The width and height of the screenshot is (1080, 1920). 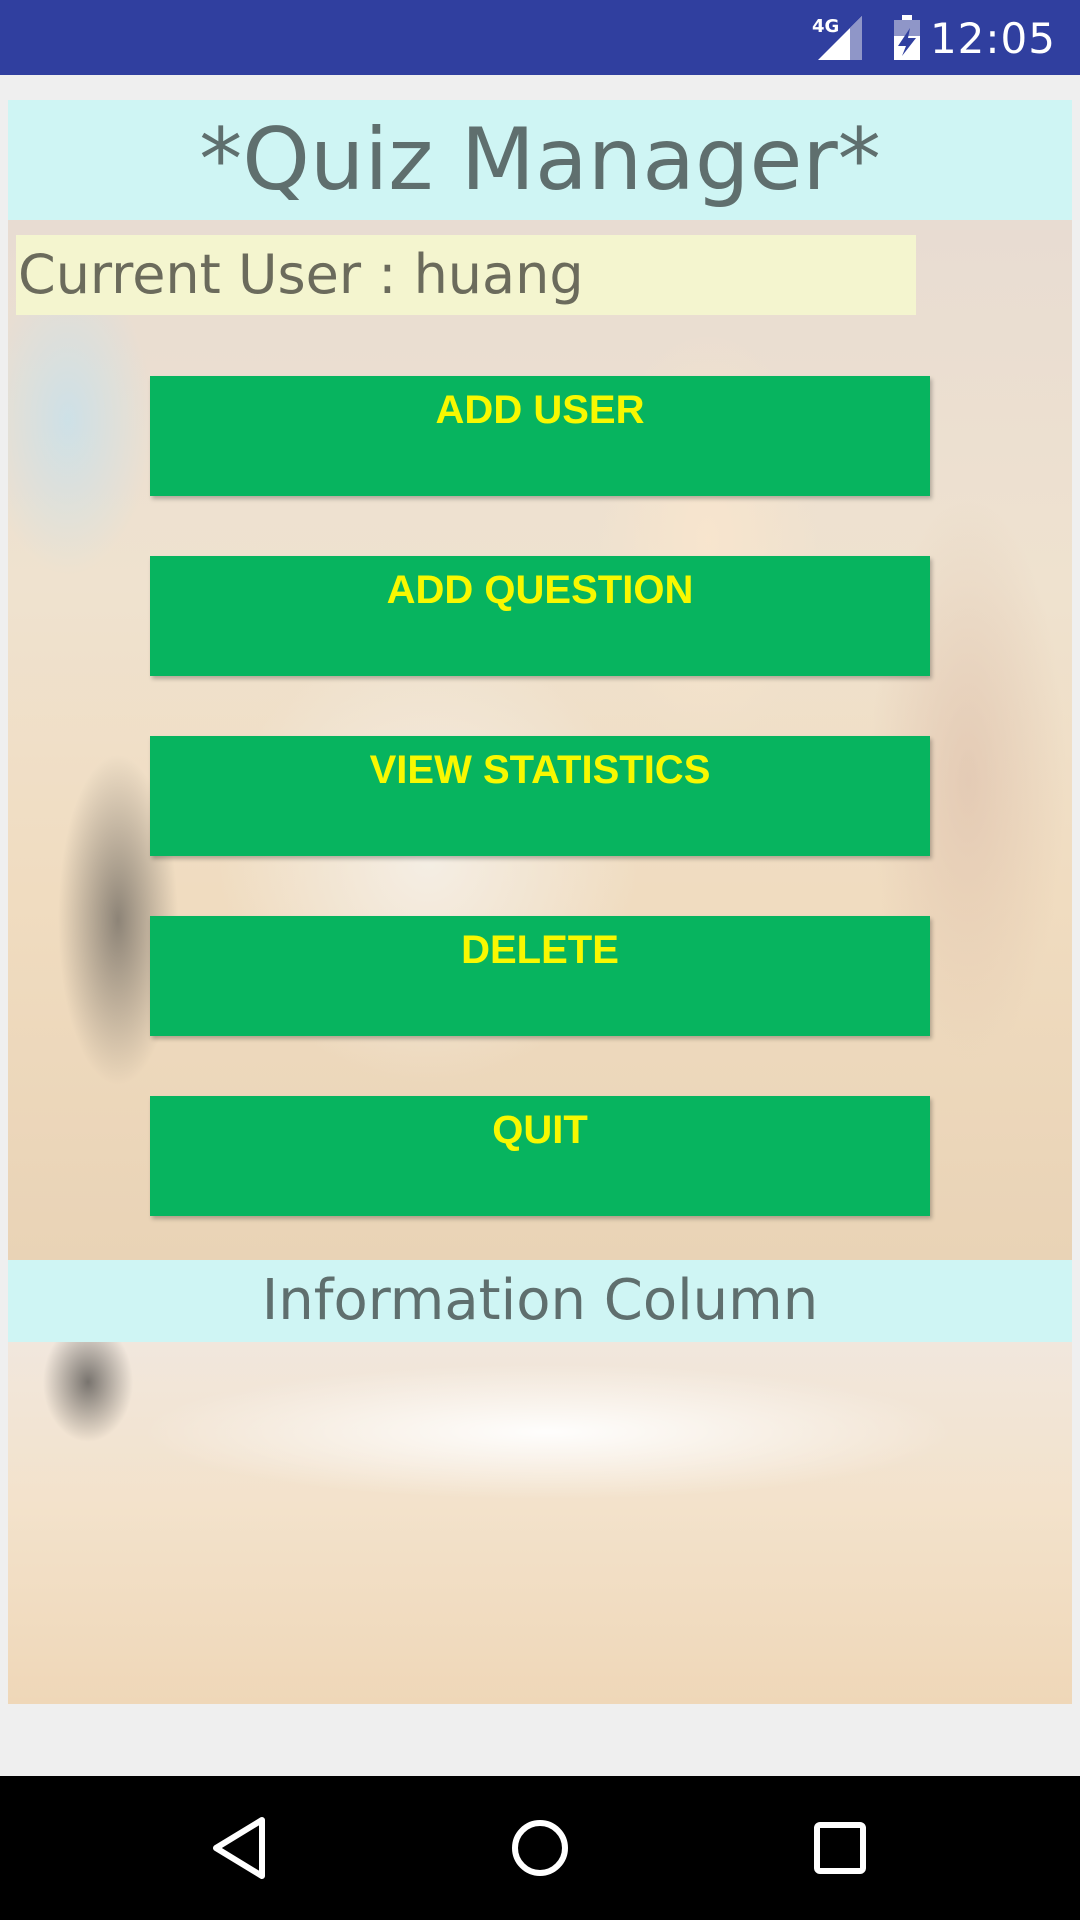 What do you see at coordinates (837, 38) in the screenshot?
I see `signal-icon: 4G` at bounding box center [837, 38].